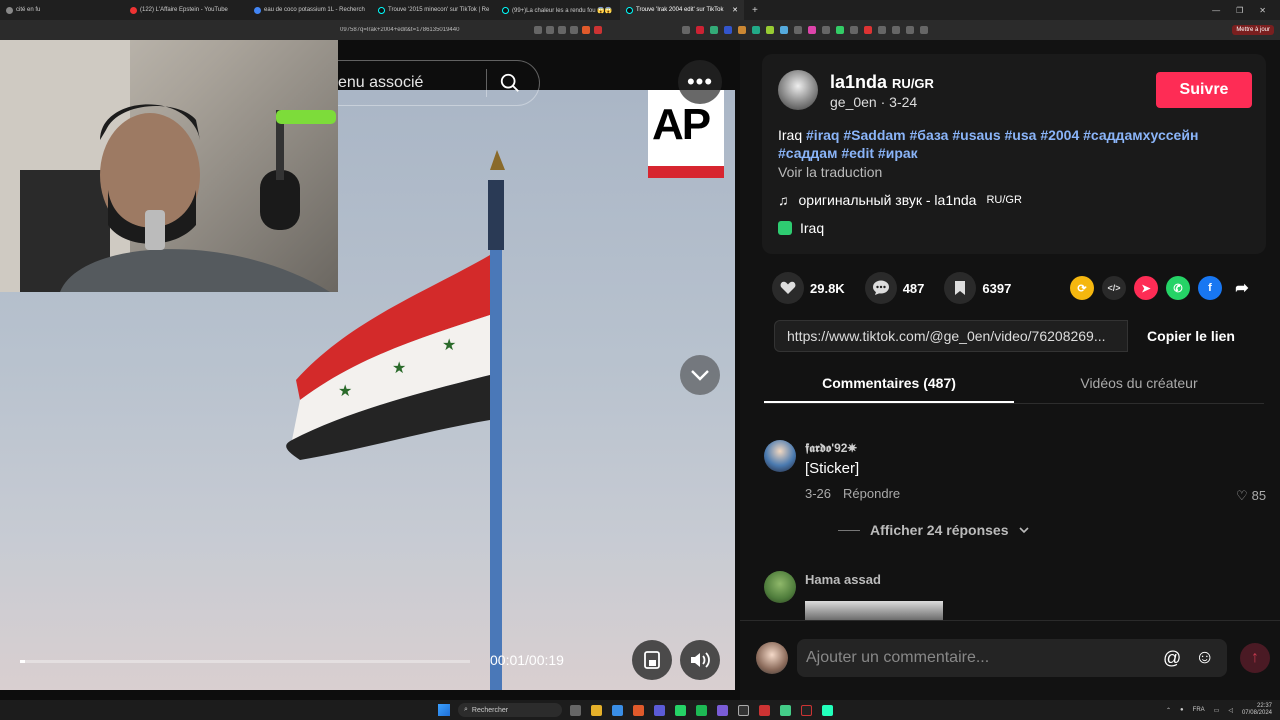 The width and height of the screenshot is (1280, 720). I want to click on language-indicator: FRA, so click(1199, 710).